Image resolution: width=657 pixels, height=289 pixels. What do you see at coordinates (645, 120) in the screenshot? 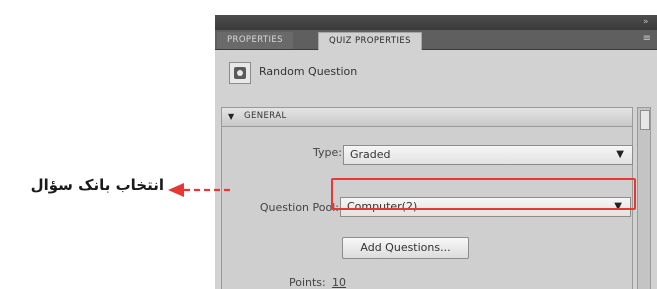
I see `scrollbar-thumb` at bounding box center [645, 120].